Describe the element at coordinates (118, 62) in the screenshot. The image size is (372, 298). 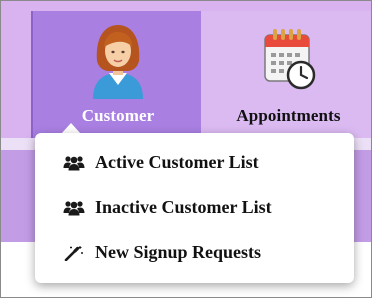
I see `customer-avatar-icon` at that location.